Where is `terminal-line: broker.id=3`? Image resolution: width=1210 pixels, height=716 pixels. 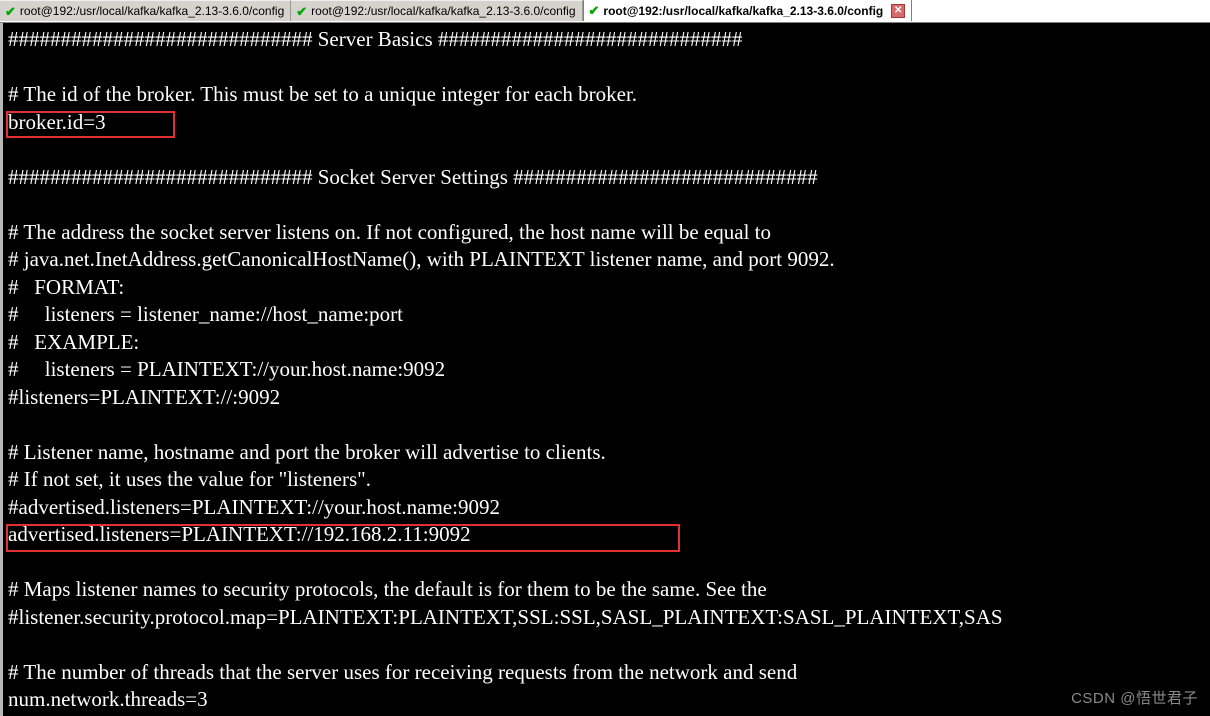 terminal-line: broker.id=3 is located at coordinates (57, 121).